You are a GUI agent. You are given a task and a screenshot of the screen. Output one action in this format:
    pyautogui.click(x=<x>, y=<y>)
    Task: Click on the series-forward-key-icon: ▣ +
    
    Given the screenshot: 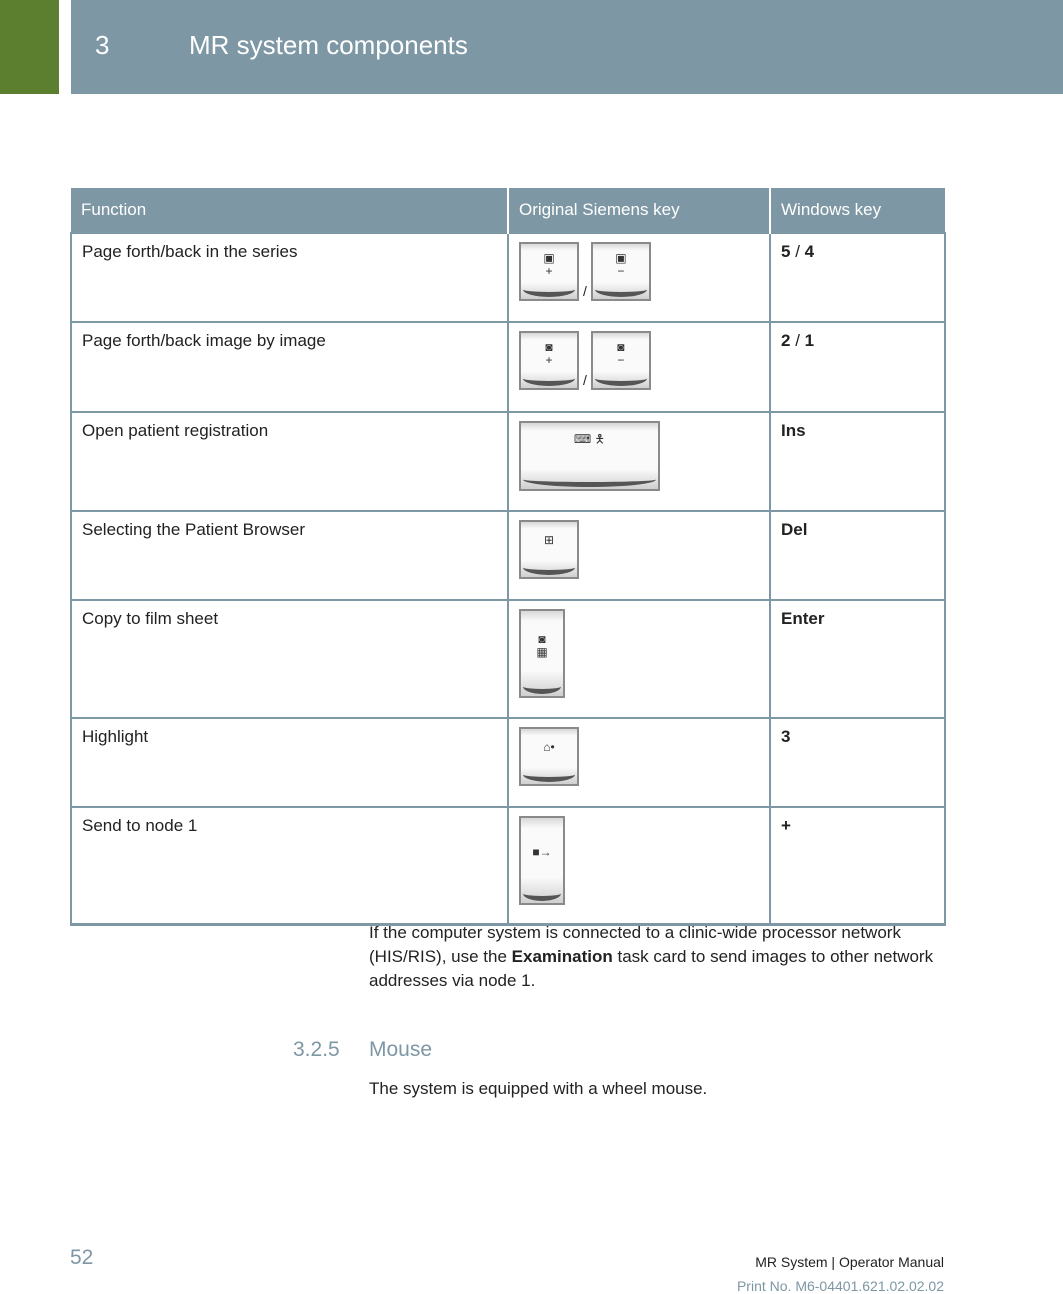 What is the action you would take?
    pyautogui.click(x=549, y=271)
    